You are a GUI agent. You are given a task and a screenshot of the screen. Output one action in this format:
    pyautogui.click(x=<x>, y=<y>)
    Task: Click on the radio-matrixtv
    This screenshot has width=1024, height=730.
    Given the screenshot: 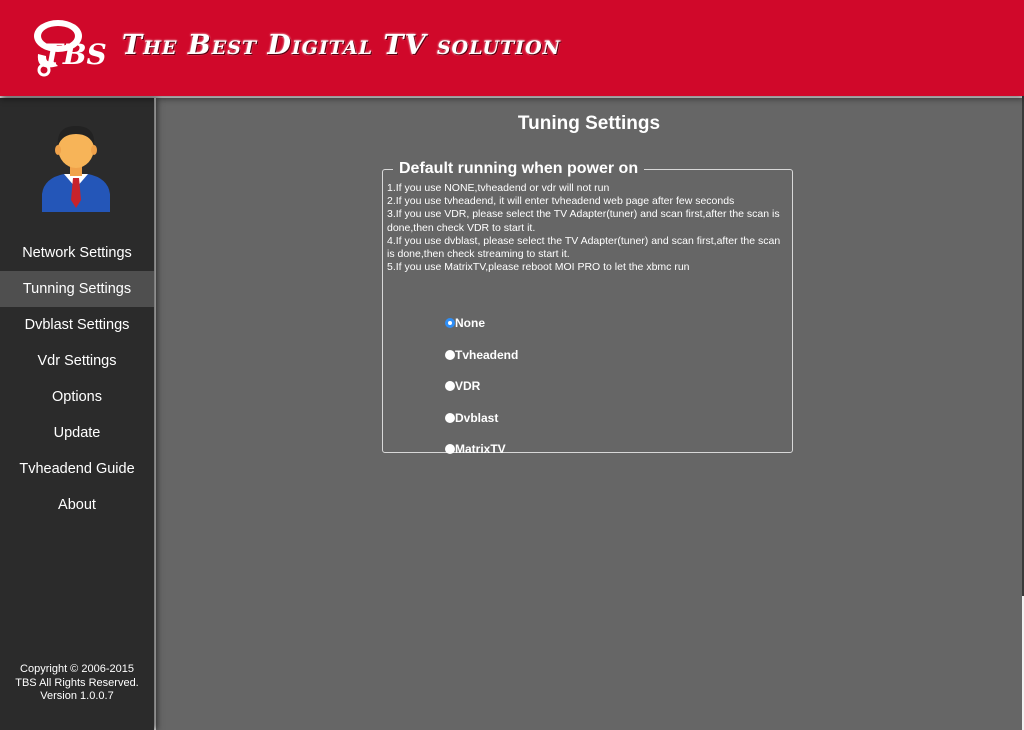 What is the action you would take?
    pyautogui.click(x=450, y=449)
    